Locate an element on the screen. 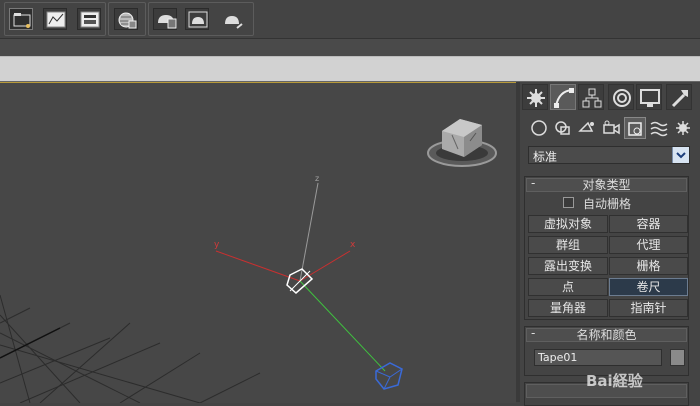  systems-icon is located at coordinates (683, 128).